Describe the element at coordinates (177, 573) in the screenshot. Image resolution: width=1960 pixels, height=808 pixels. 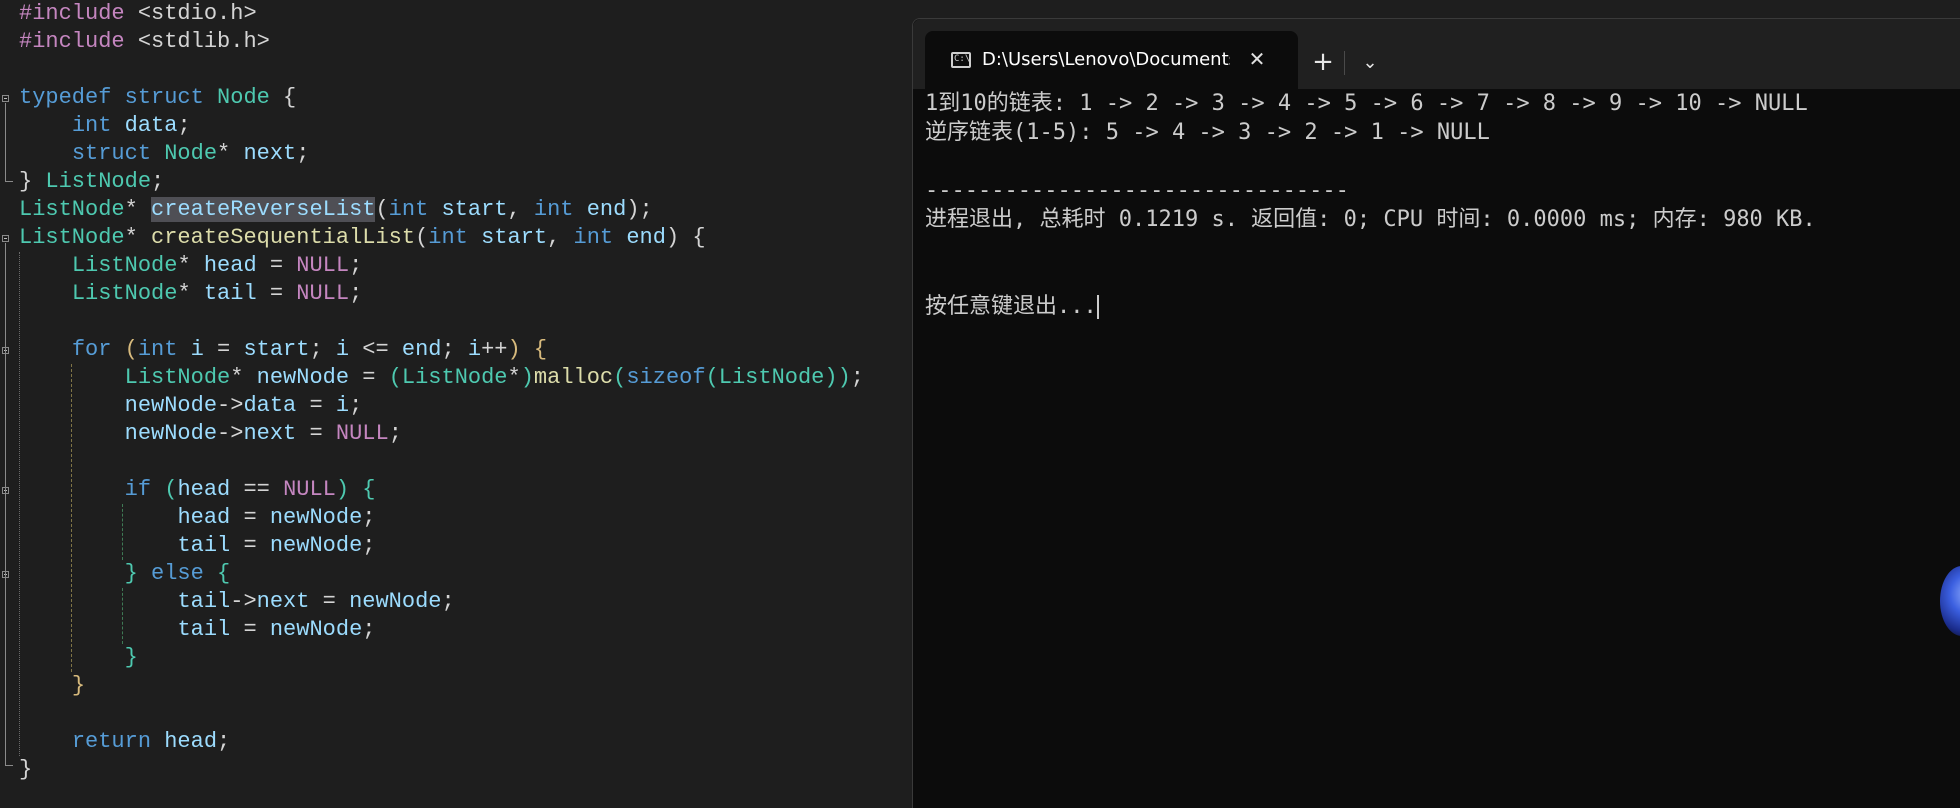
I see `code-token: else` at that location.